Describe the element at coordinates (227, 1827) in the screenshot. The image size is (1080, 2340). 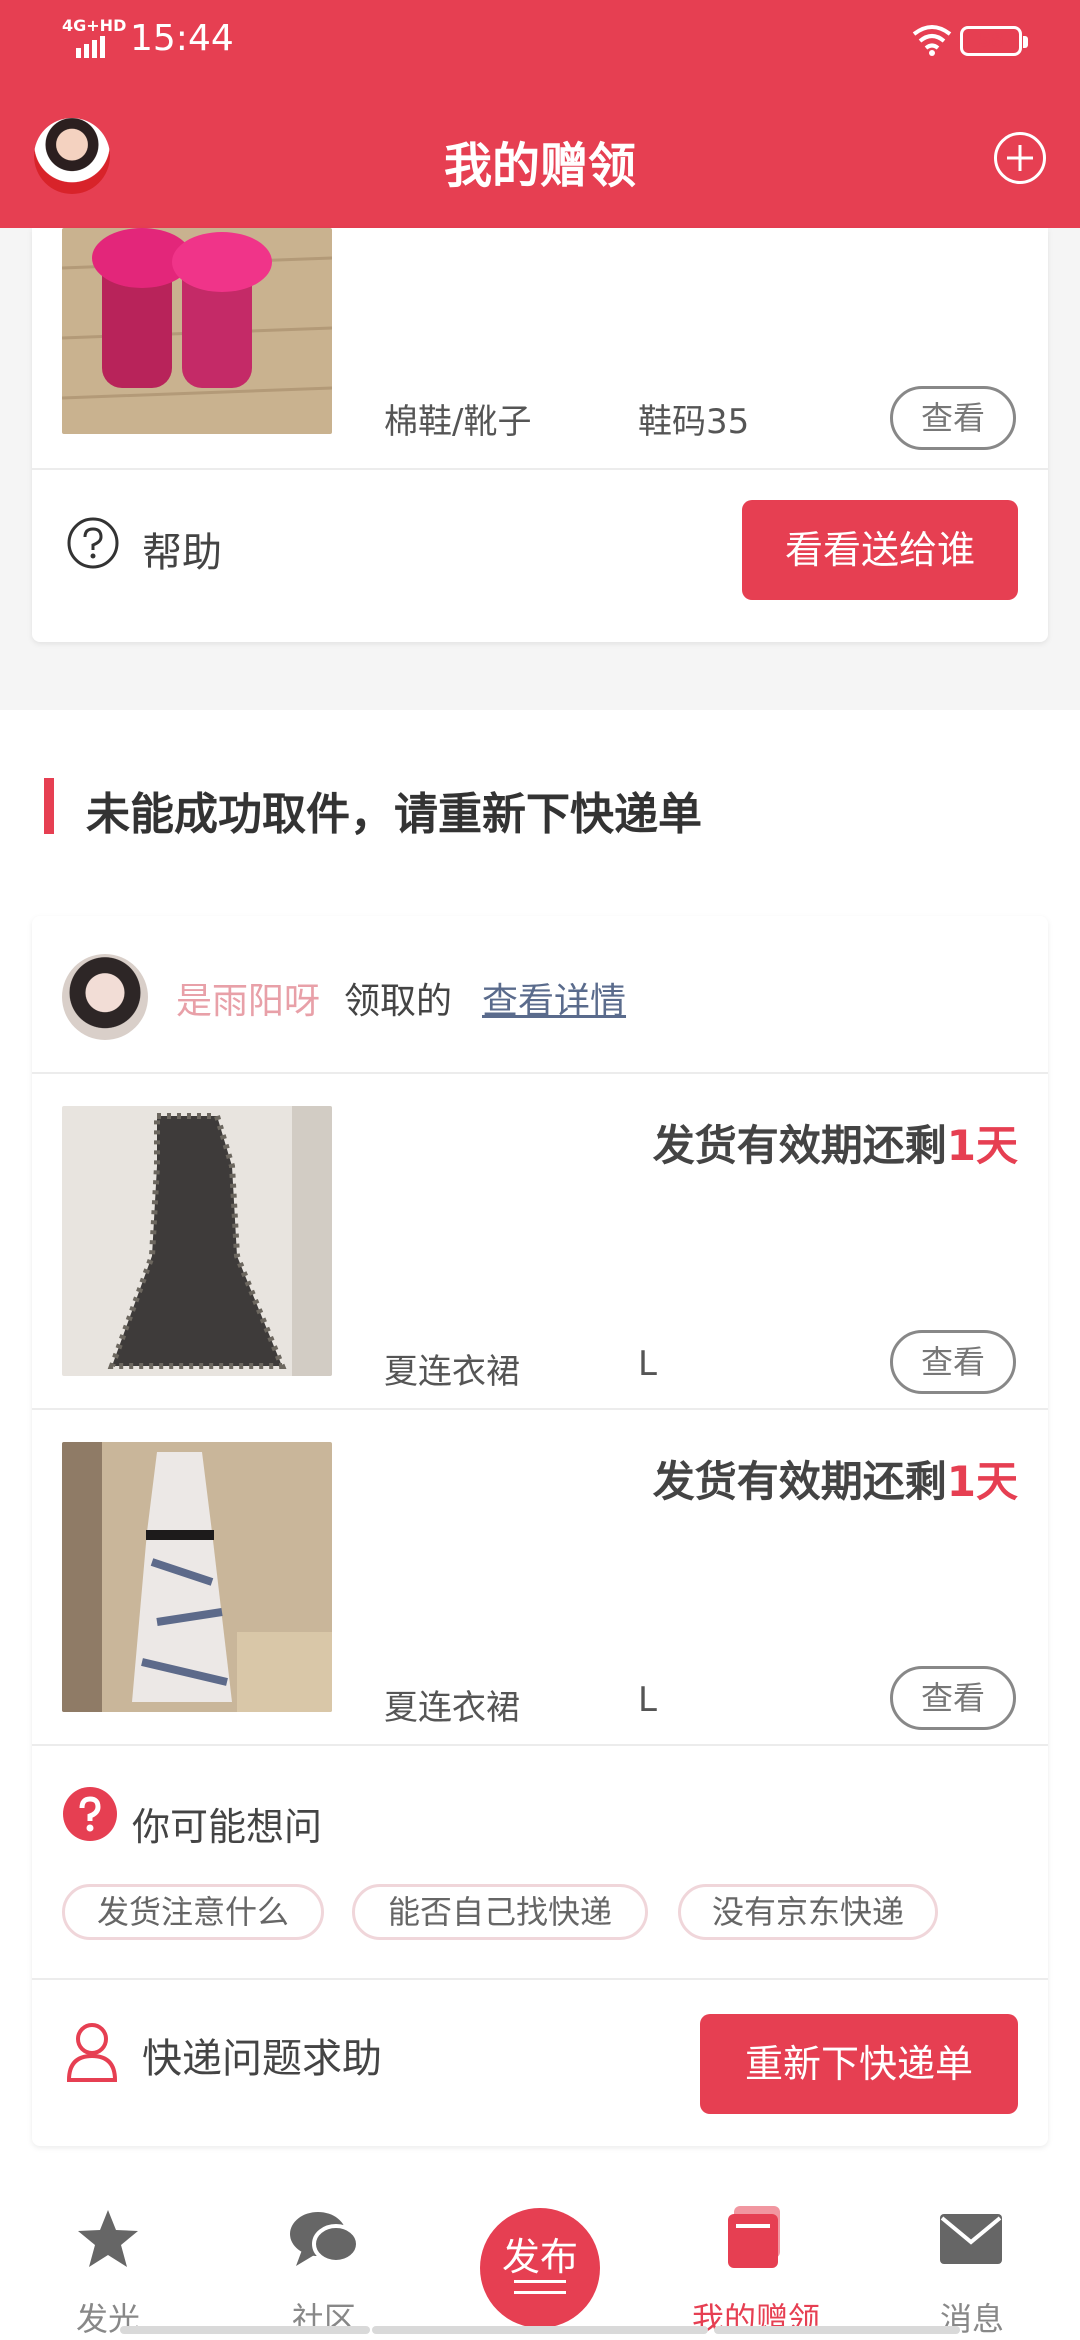
I see `faq-title: 你可能想问` at that location.